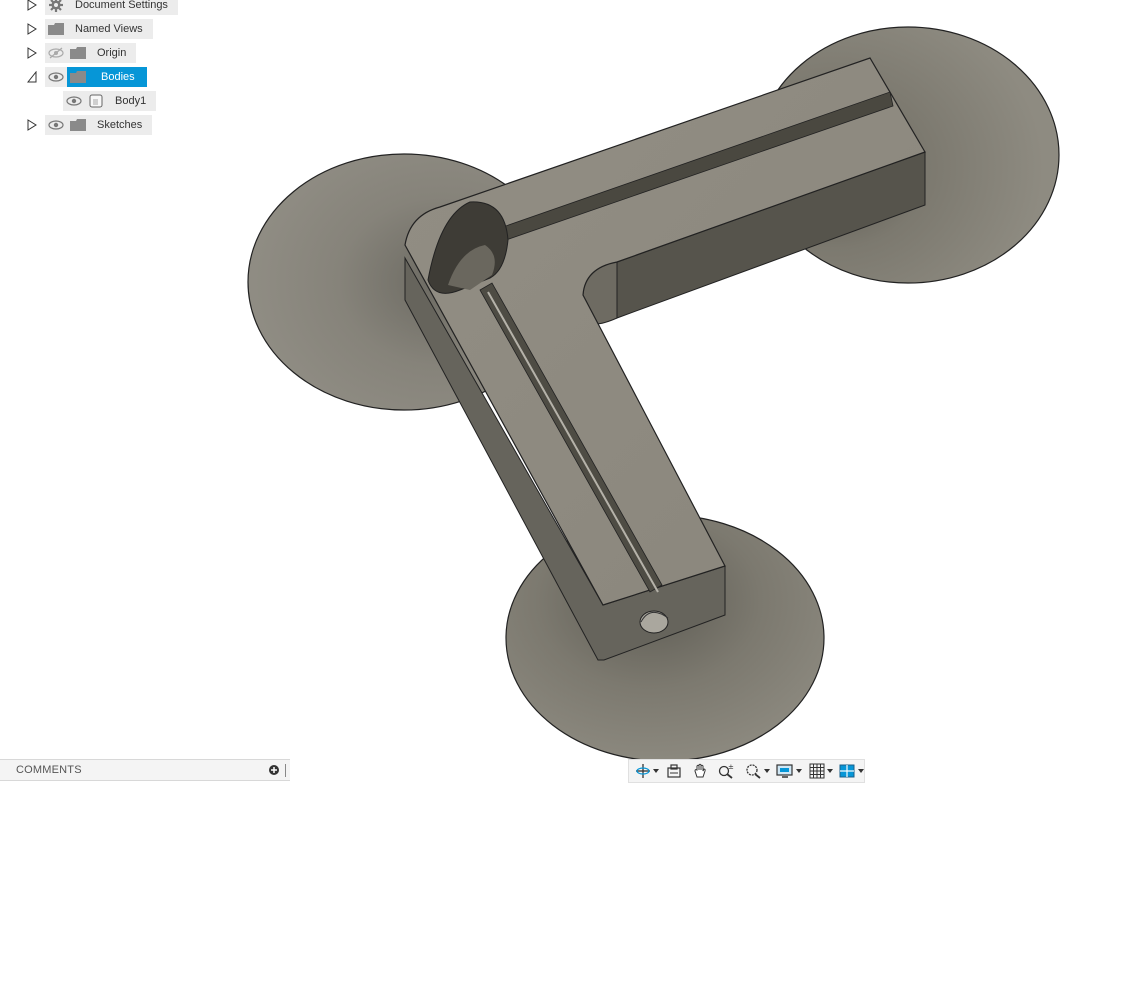 This screenshot has width=1141, height=1000. Describe the element at coordinates (817, 771) in the screenshot. I see `grid-icon` at that location.